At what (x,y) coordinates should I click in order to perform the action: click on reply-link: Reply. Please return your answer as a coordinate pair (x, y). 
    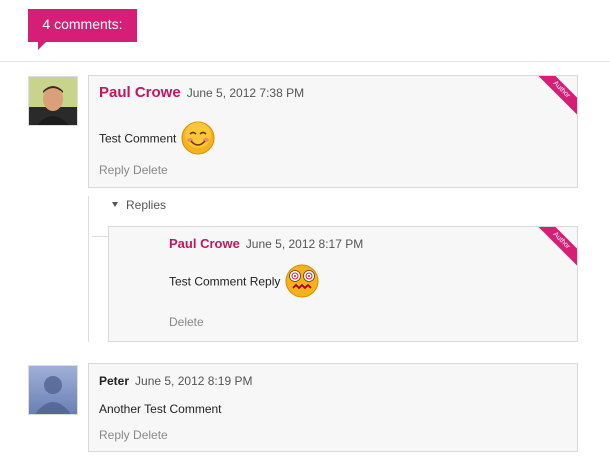
    Looking at the image, I should click on (114, 170).